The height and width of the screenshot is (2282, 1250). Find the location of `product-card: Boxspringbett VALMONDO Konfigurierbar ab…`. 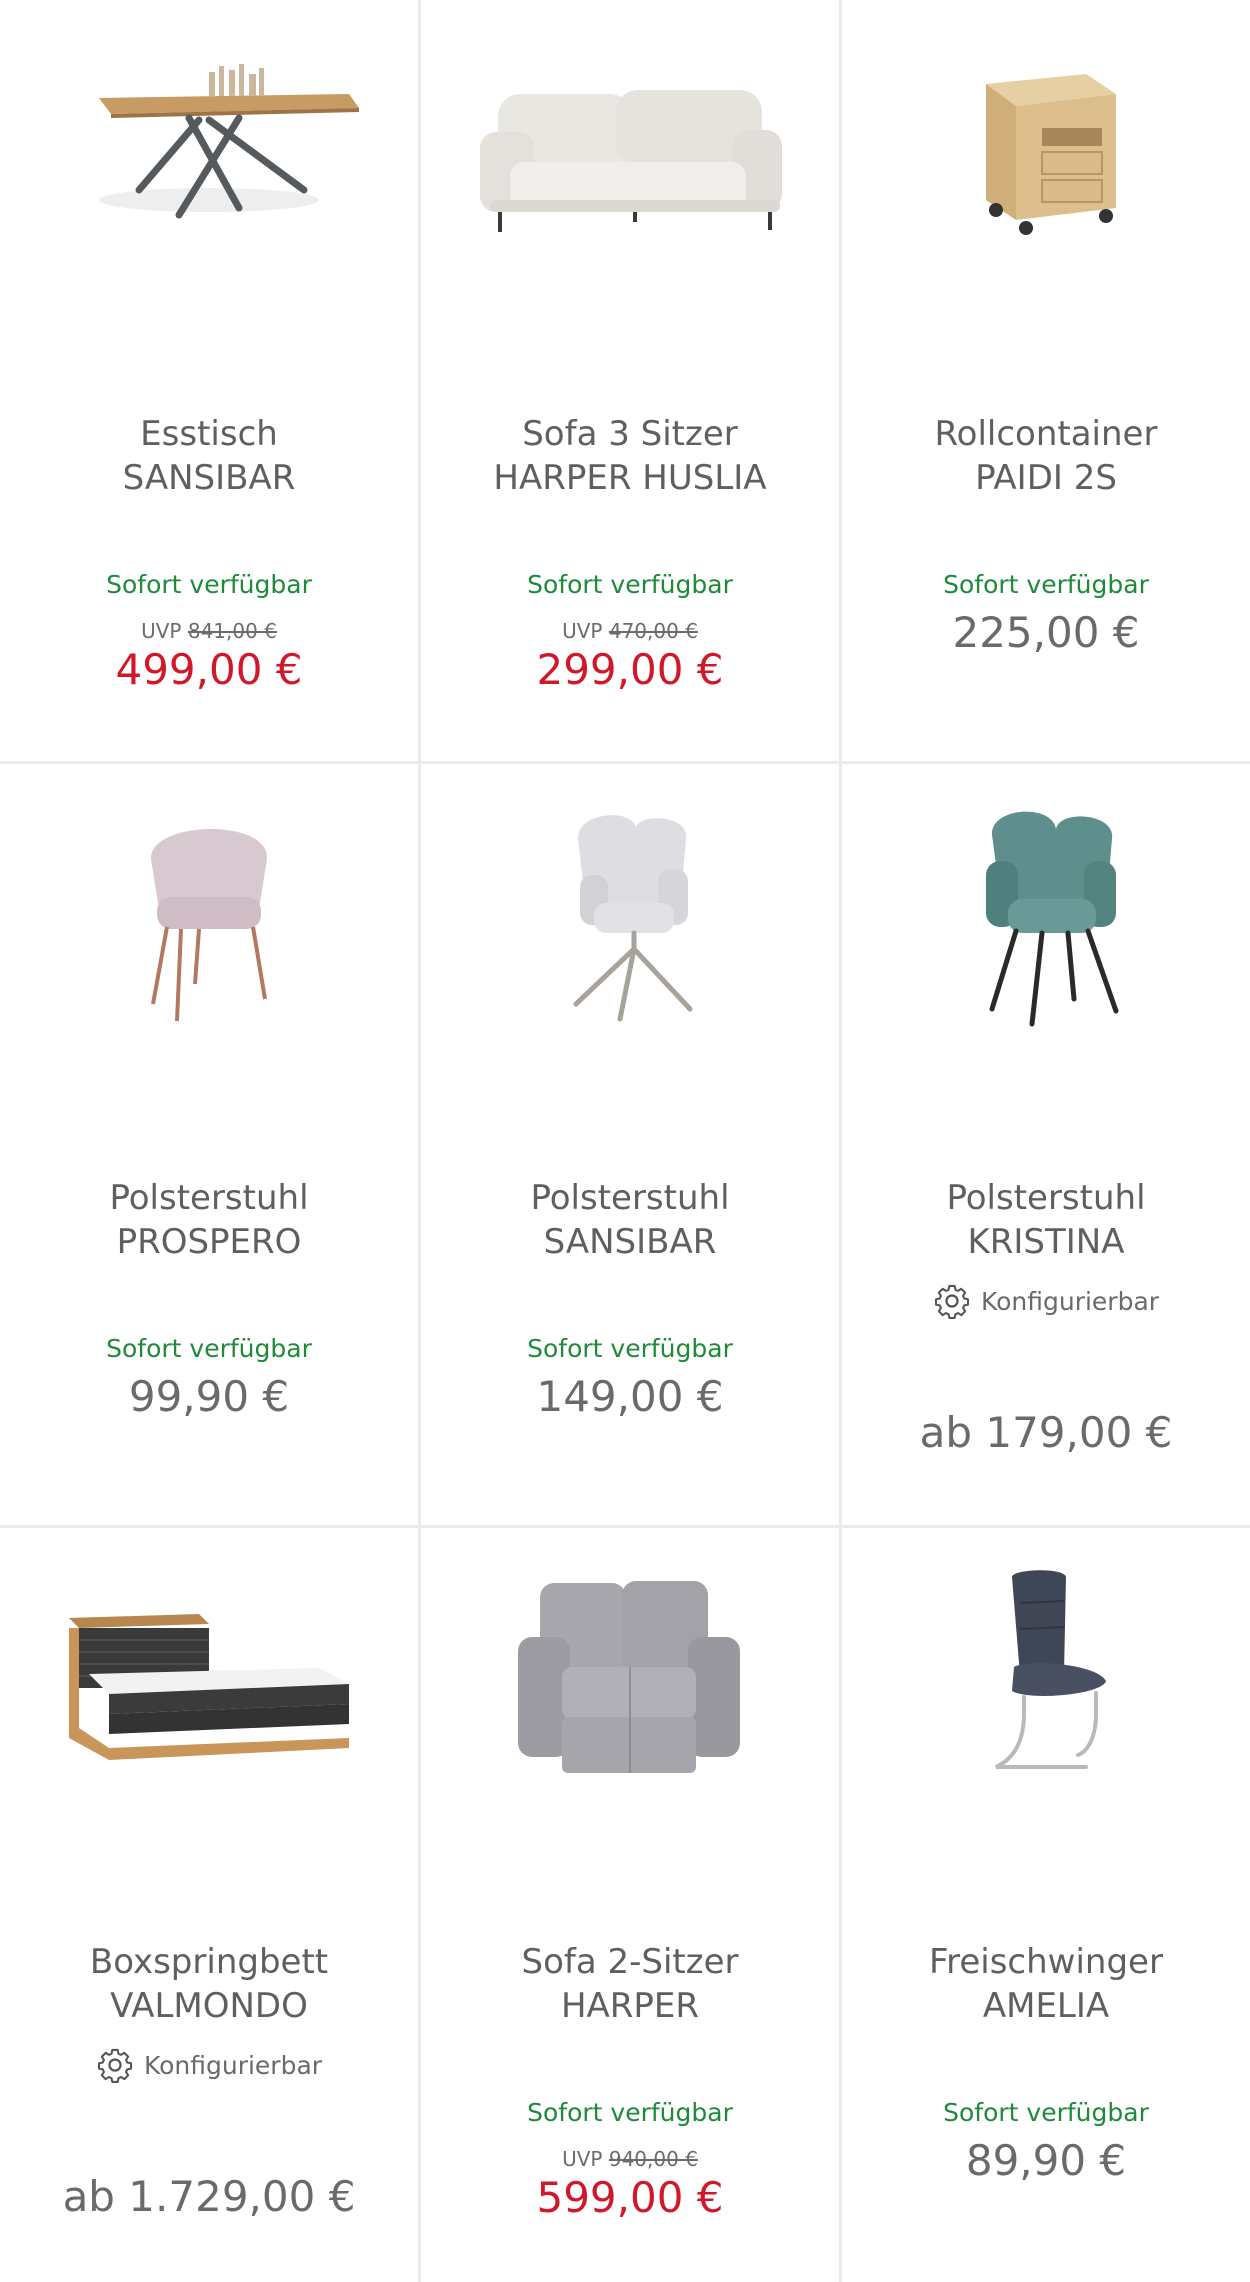

product-card: Boxspringbett VALMONDO Konfigurierbar ab… is located at coordinates (209, 1905).